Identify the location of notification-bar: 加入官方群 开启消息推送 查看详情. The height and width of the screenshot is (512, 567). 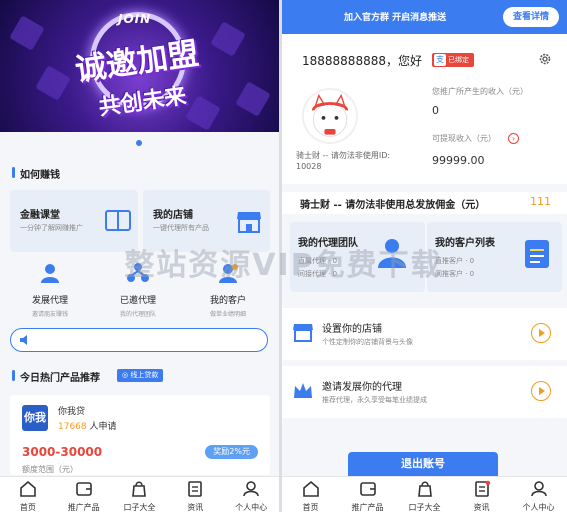
(424, 17).